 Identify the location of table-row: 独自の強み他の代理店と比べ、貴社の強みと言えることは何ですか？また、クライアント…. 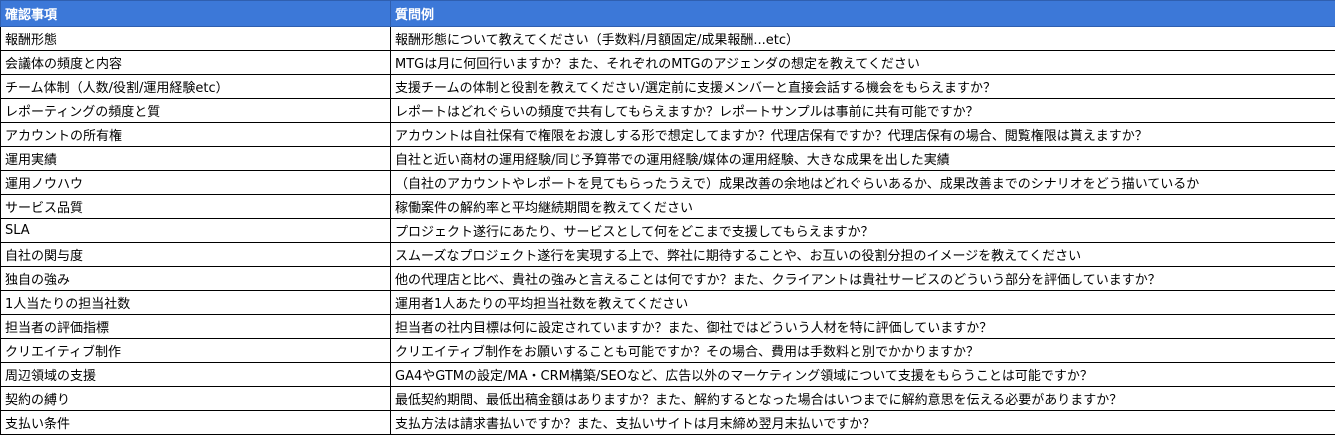
(668, 279).